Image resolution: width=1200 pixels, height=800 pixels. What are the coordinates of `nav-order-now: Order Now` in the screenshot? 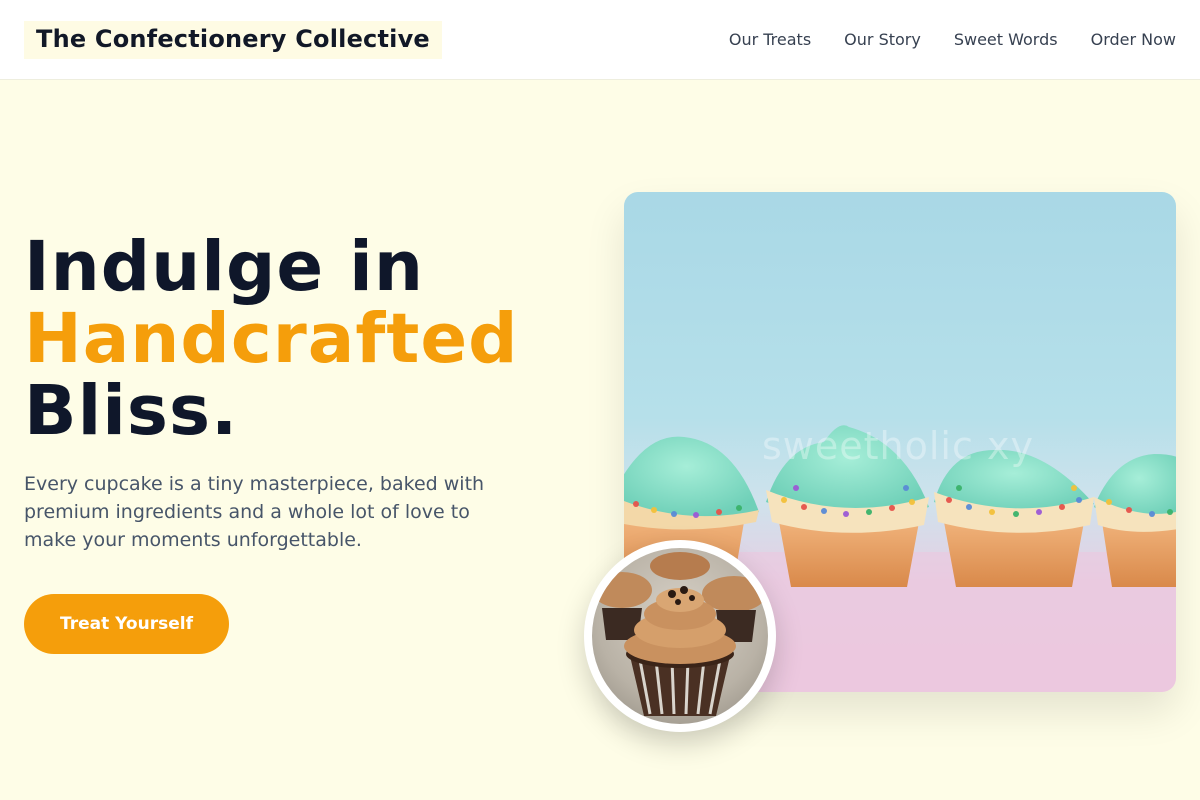 It's located at (1133, 39).